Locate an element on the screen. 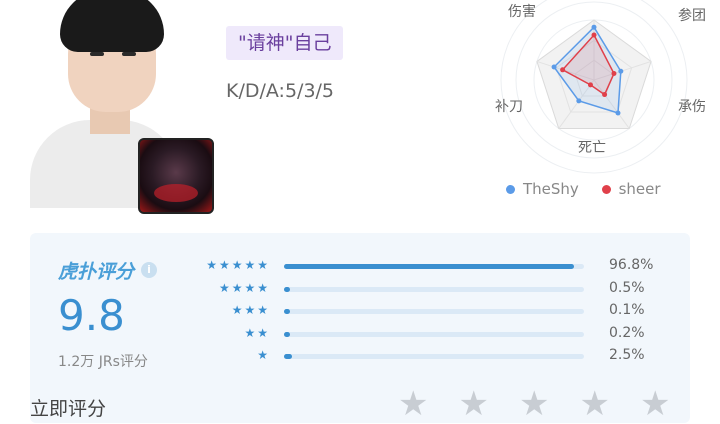 This screenshot has width=720, height=424. kda-stat: K/D/A:5/3/5 is located at coordinates (280, 91).